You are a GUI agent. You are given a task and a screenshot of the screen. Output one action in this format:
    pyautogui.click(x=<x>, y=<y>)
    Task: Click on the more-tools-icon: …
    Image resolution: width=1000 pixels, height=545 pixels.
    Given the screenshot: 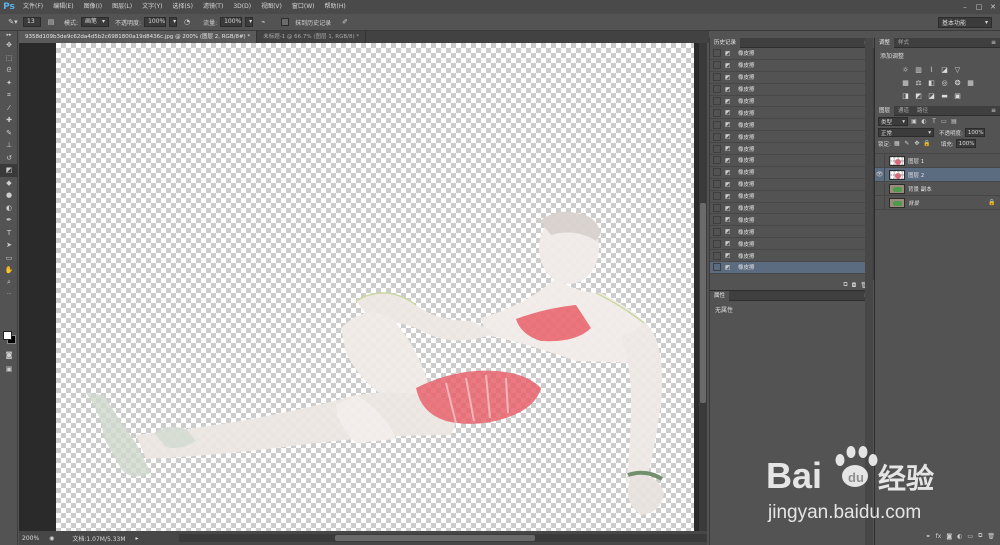 What is the action you would take?
    pyautogui.click(x=9, y=293)
    